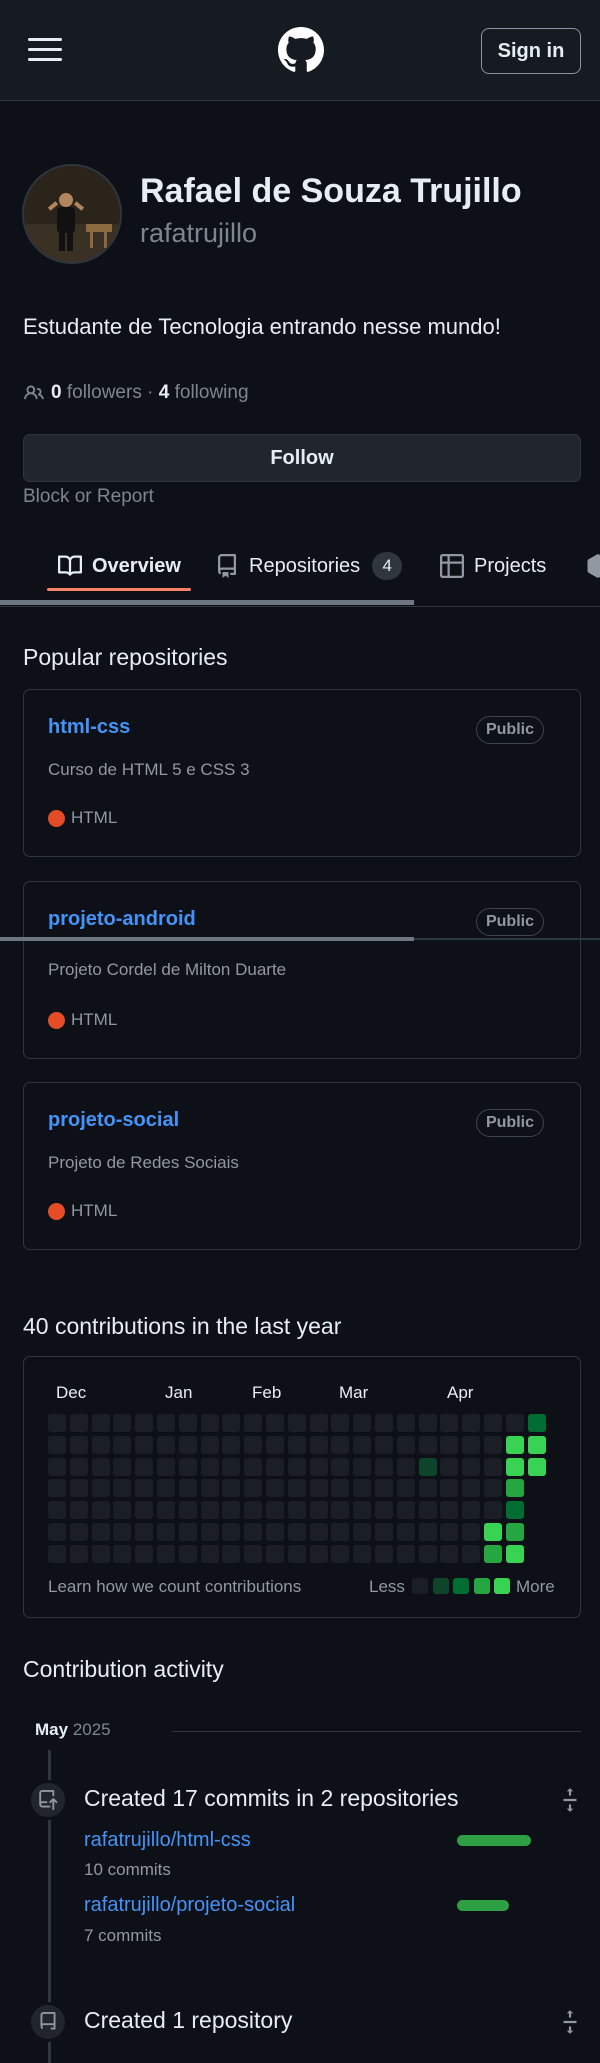 The height and width of the screenshot is (2063, 600). What do you see at coordinates (122, 1936) in the screenshot?
I see `activity-commit-count: 7 commits` at bounding box center [122, 1936].